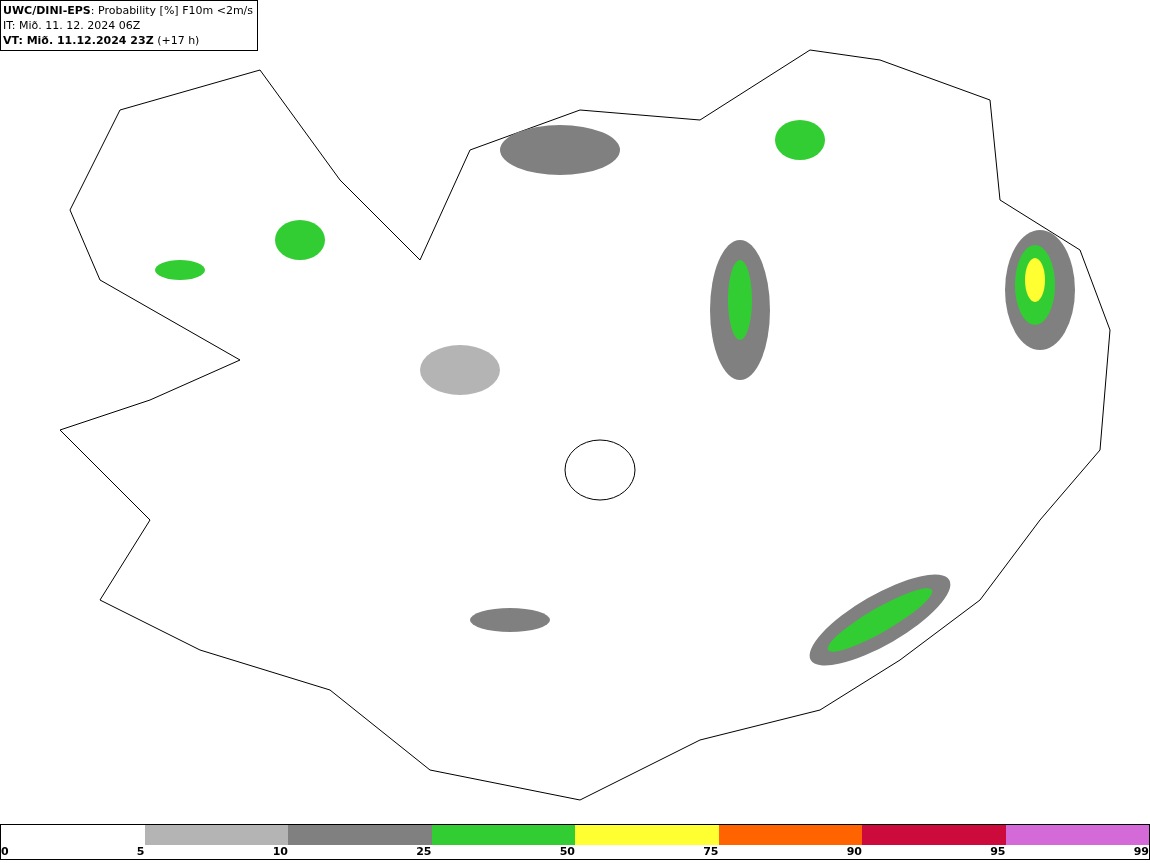  Describe the element at coordinates (854, 852) in the screenshot. I see `scale-label: 90` at that location.